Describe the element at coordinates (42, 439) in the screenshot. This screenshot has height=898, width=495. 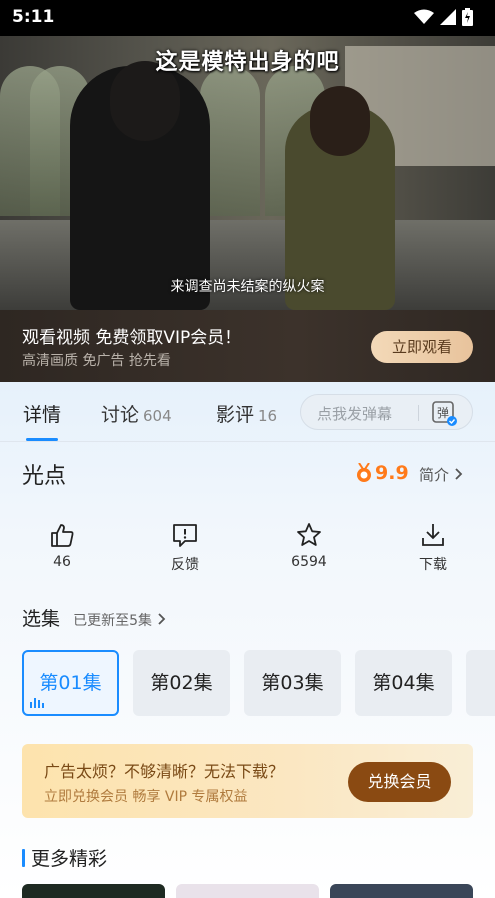
I see `active-tab-indicator` at that location.